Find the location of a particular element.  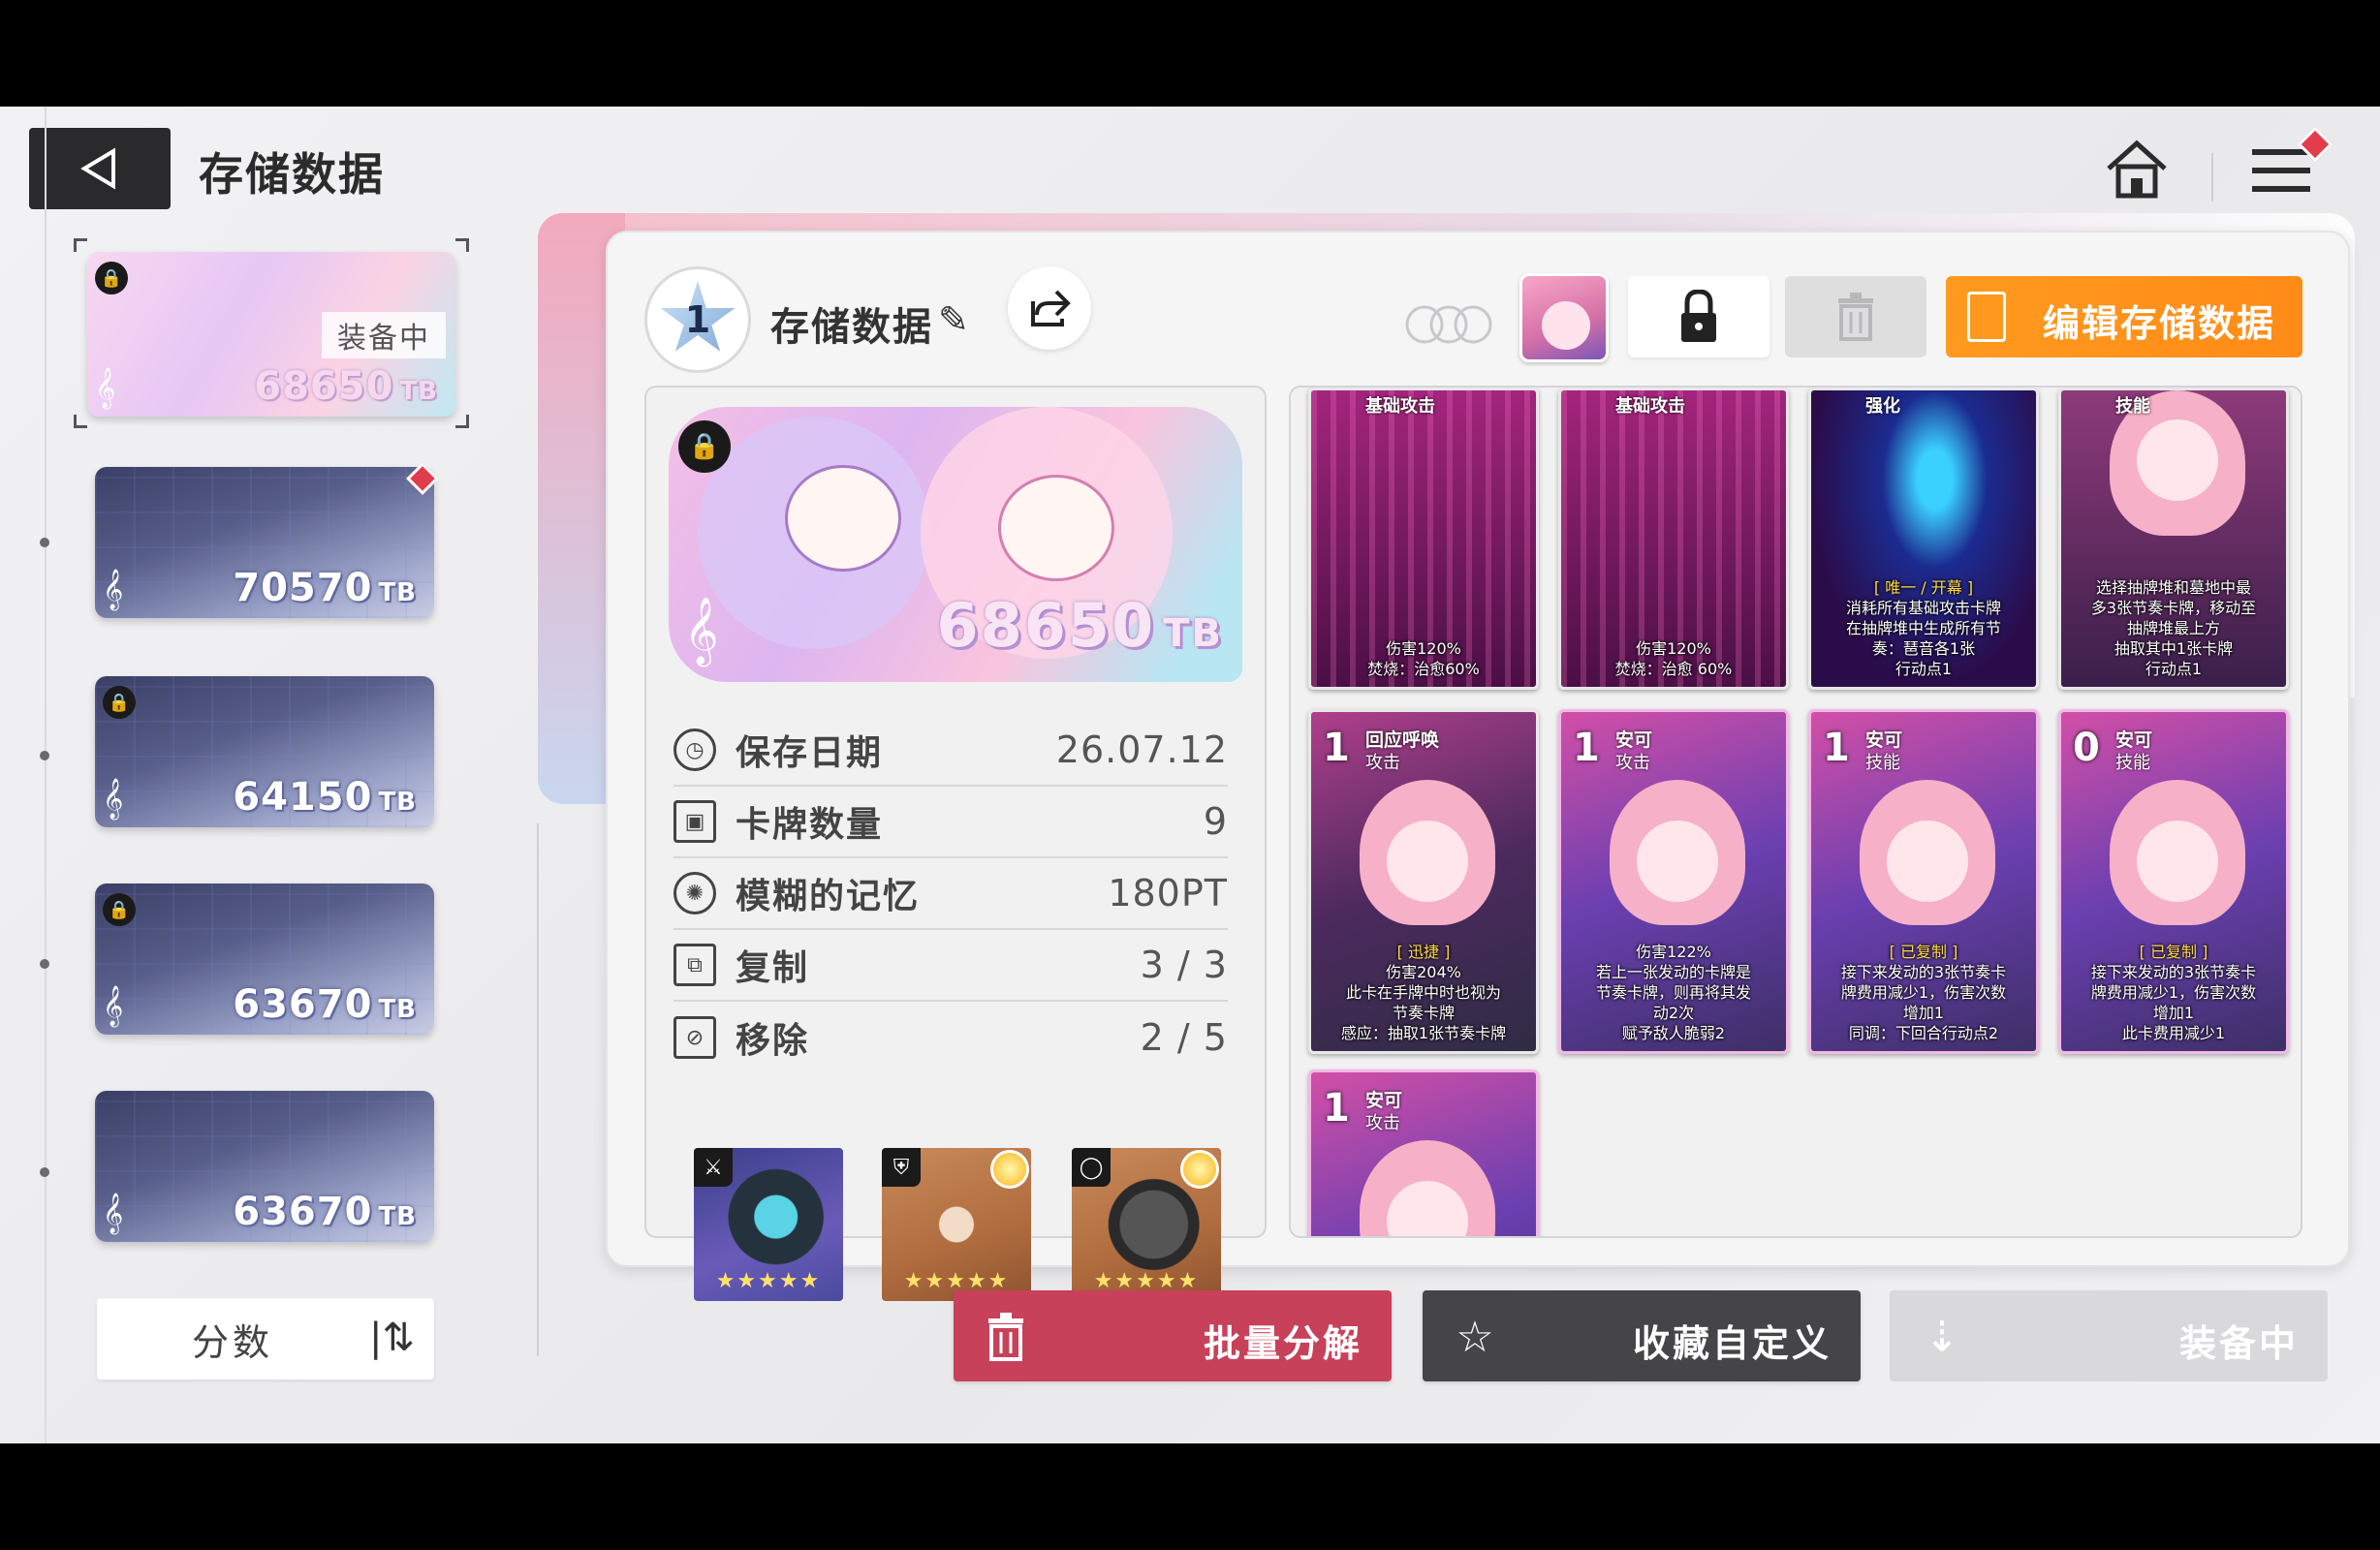

clock-icon: ◷ is located at coordinates (695, 749).